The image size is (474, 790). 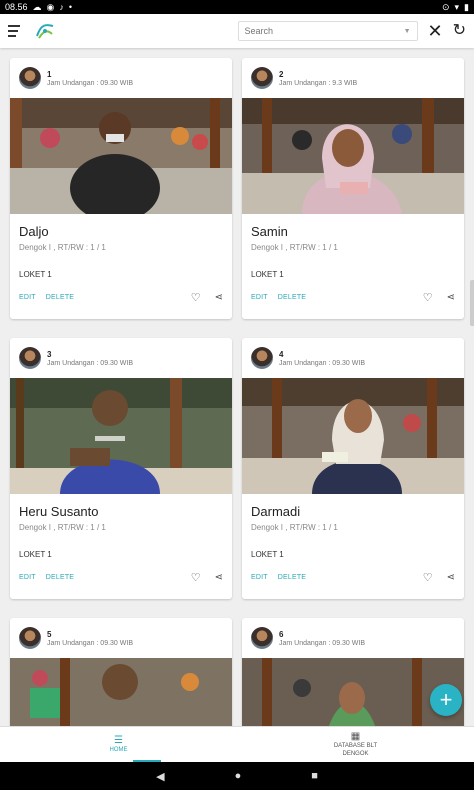 What do you see at coordinates (466, 6) in the screenshot?
I see `battery-icon: ▮` at bounding box center [466, 6].